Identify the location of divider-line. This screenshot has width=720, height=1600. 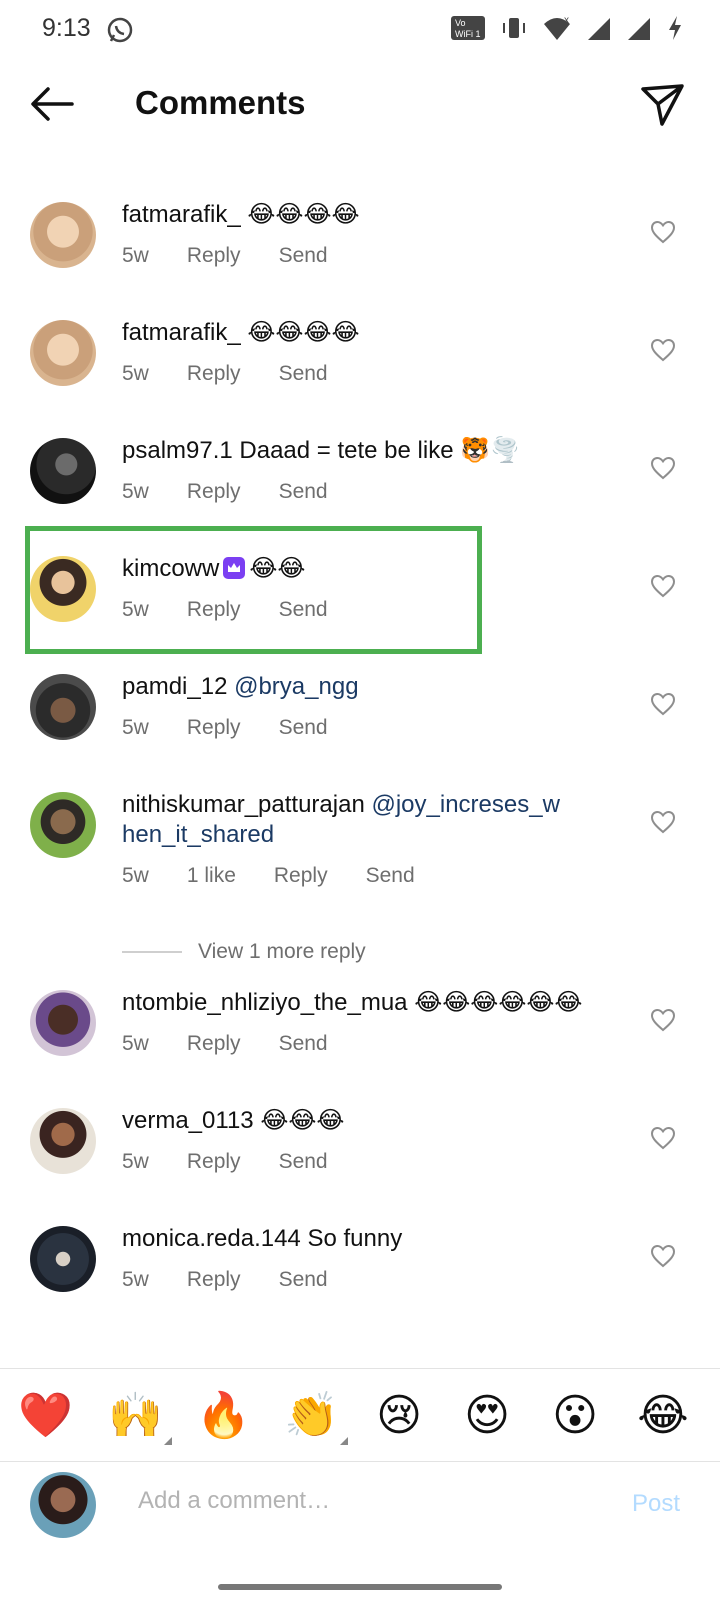
(152, 952).